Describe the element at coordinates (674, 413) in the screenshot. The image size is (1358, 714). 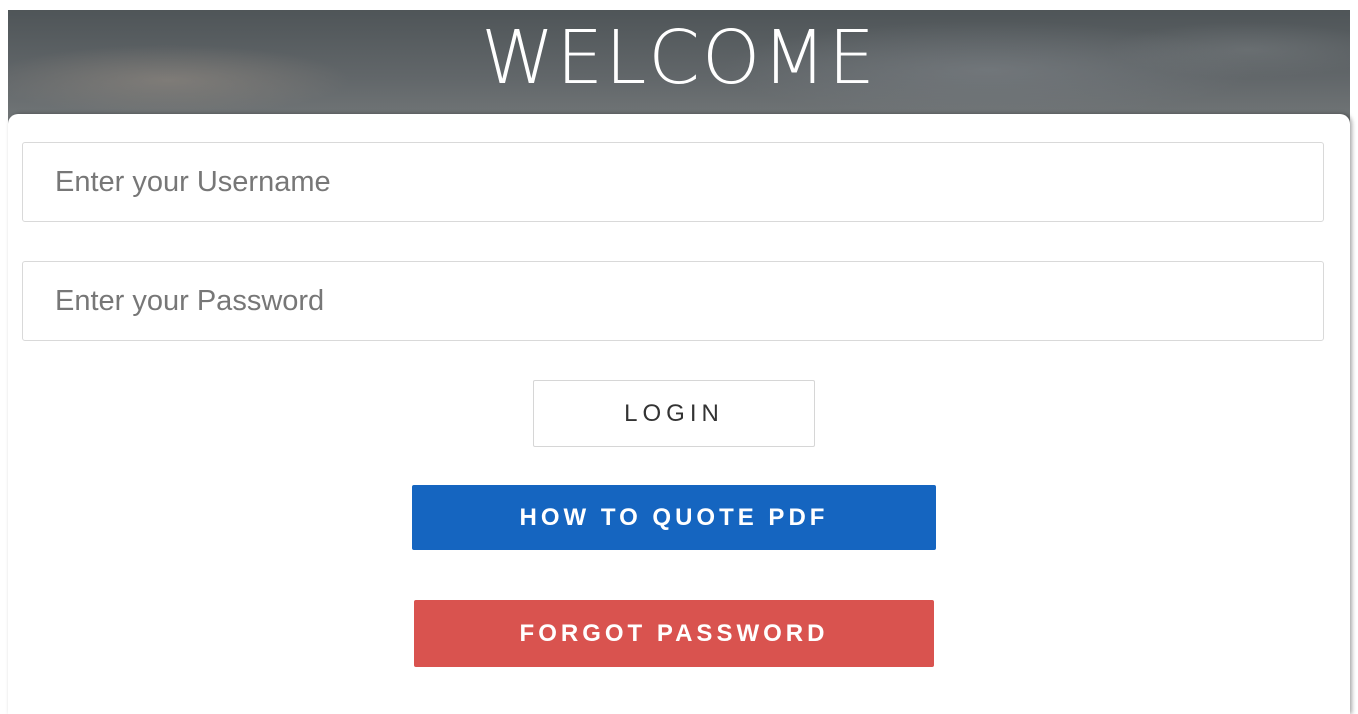
I see `login-button: LOGIN` at that location.